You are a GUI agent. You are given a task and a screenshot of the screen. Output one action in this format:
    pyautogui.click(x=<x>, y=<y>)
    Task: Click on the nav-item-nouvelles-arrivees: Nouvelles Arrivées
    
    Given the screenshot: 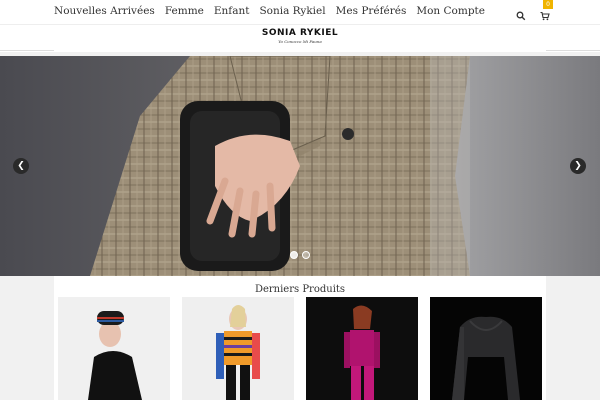 What is the action you would take?
    pyautogui.click(x=104, y=11)
    